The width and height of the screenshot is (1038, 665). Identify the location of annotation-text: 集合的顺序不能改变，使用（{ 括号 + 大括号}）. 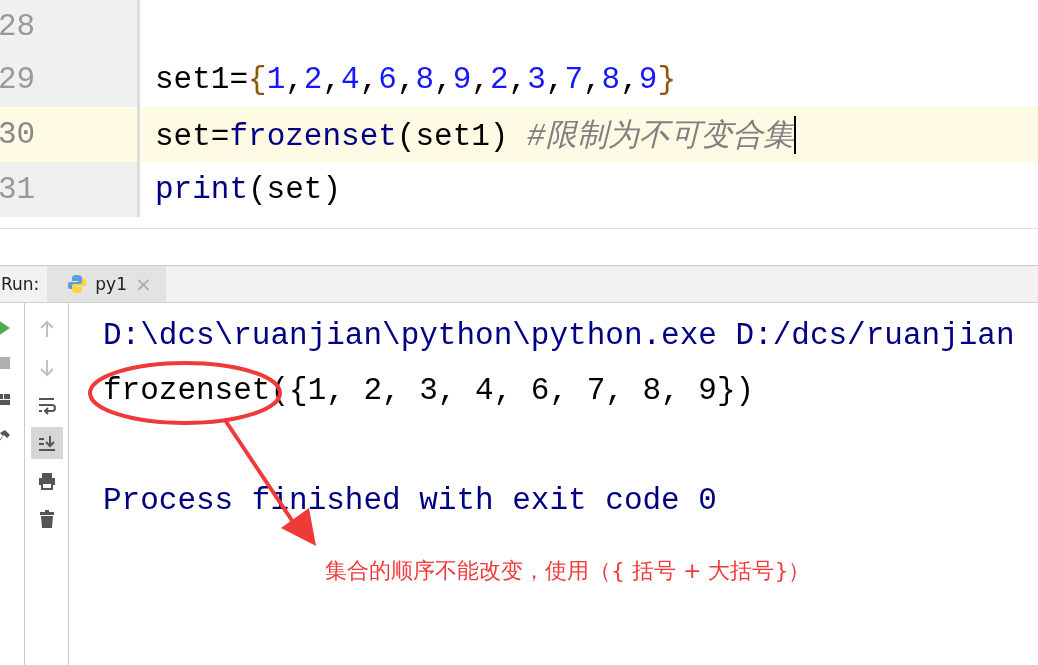
(568, 571).